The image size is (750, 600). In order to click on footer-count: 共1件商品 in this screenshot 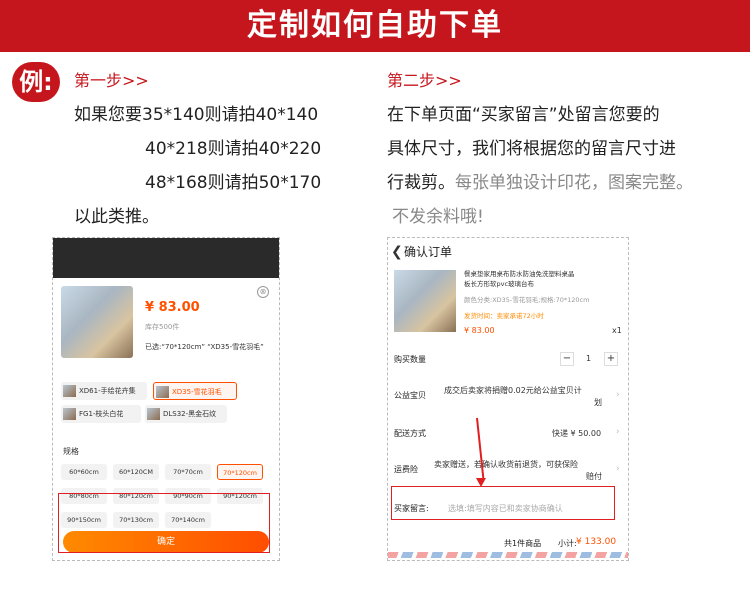, I will do `click(523, 543)`.